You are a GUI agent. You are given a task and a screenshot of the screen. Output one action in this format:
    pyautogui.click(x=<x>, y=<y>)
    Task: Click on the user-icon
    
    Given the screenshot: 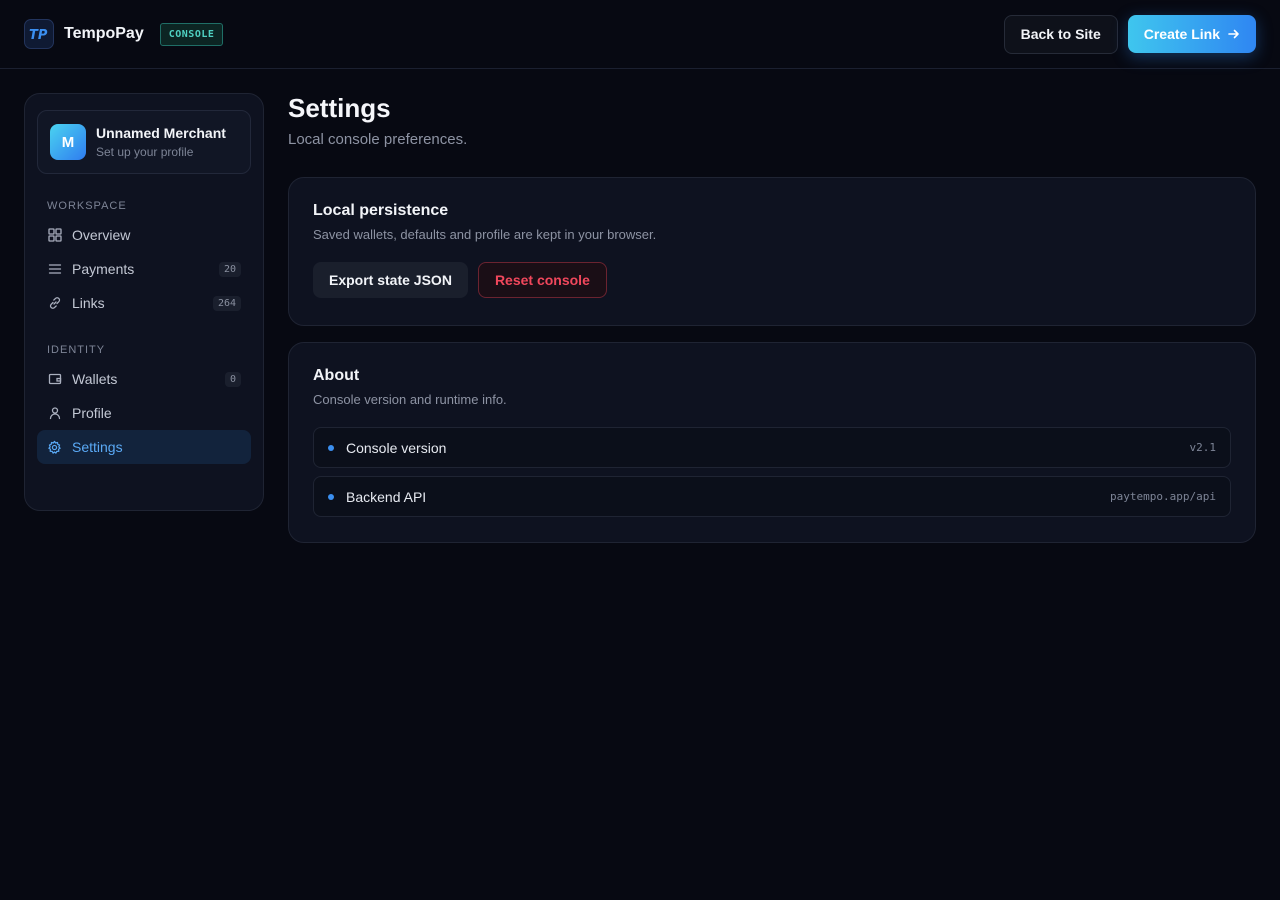 What is the action you would take?
    pyautogui.click(x=54, y=413)
    